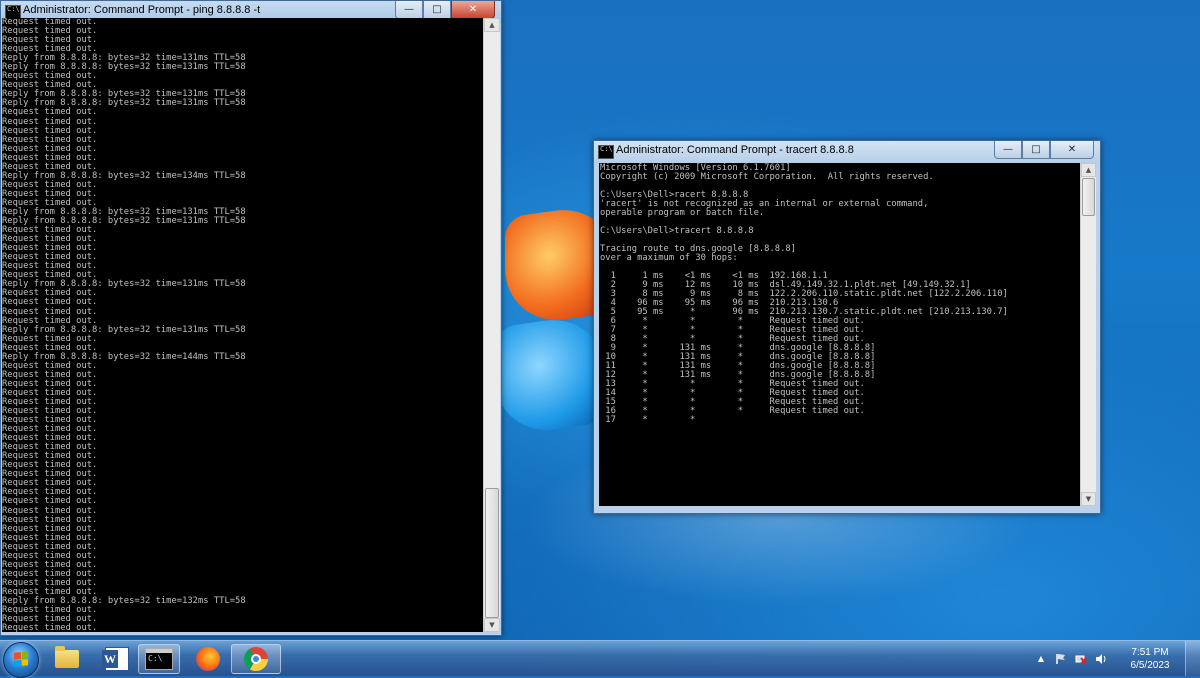 The height and width of the screenshot is (678, 1200). I want to click on show-desktop-button, so click(1192, 658).